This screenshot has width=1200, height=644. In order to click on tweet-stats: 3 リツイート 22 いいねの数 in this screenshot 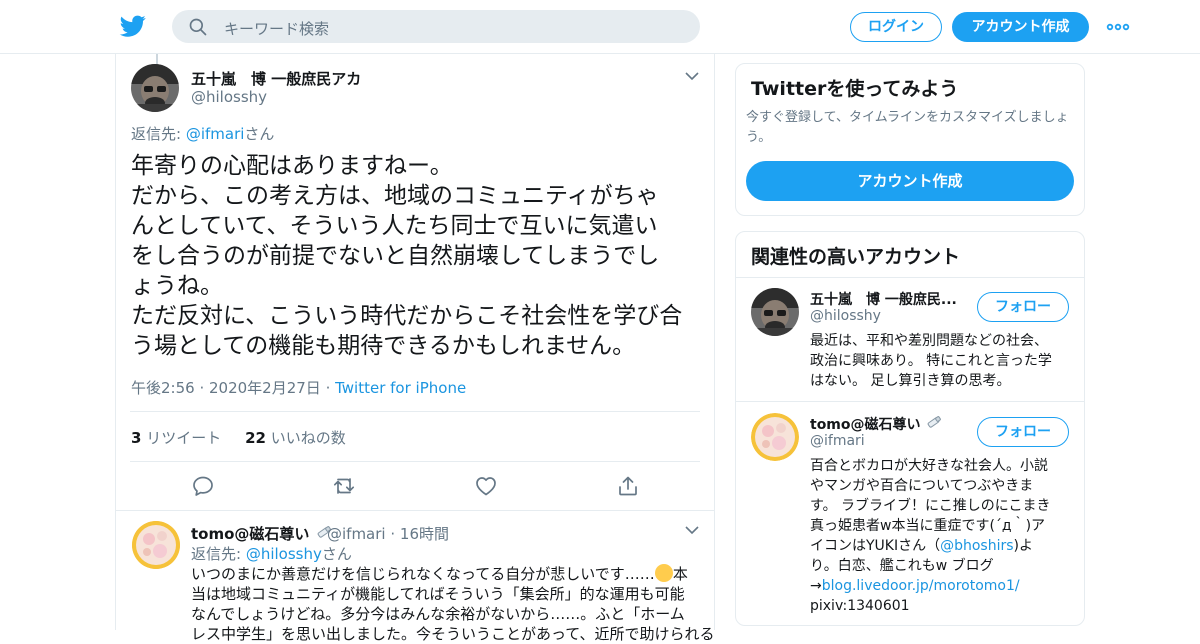, I will do `click(238, 437)`.